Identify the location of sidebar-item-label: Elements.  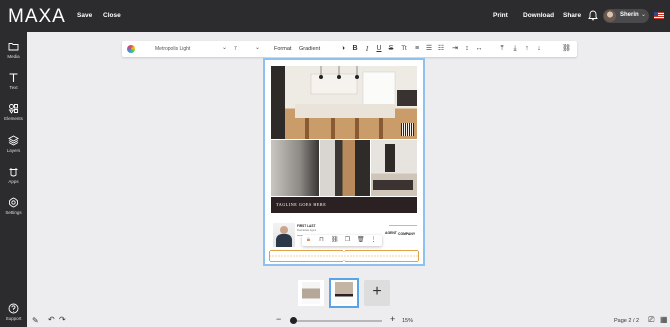
(13, 118).